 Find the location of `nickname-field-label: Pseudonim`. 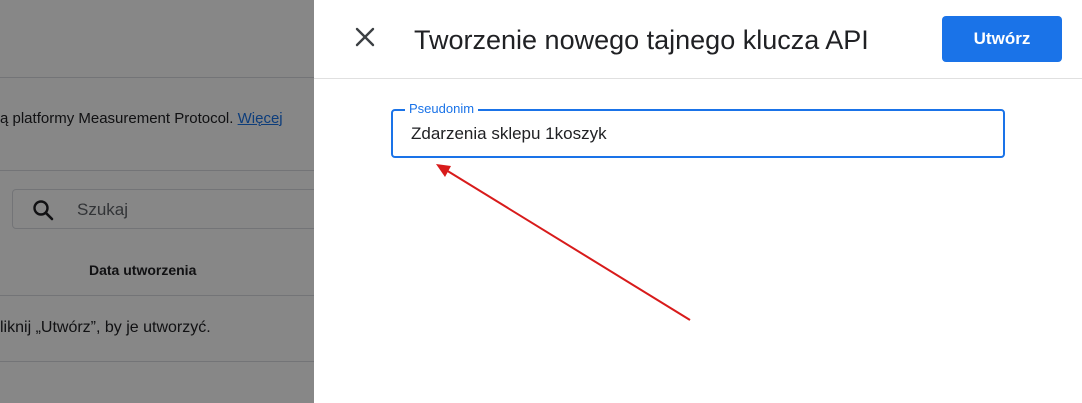

nickname-field-label: Pseudonim is located at coordinates (442, 109).